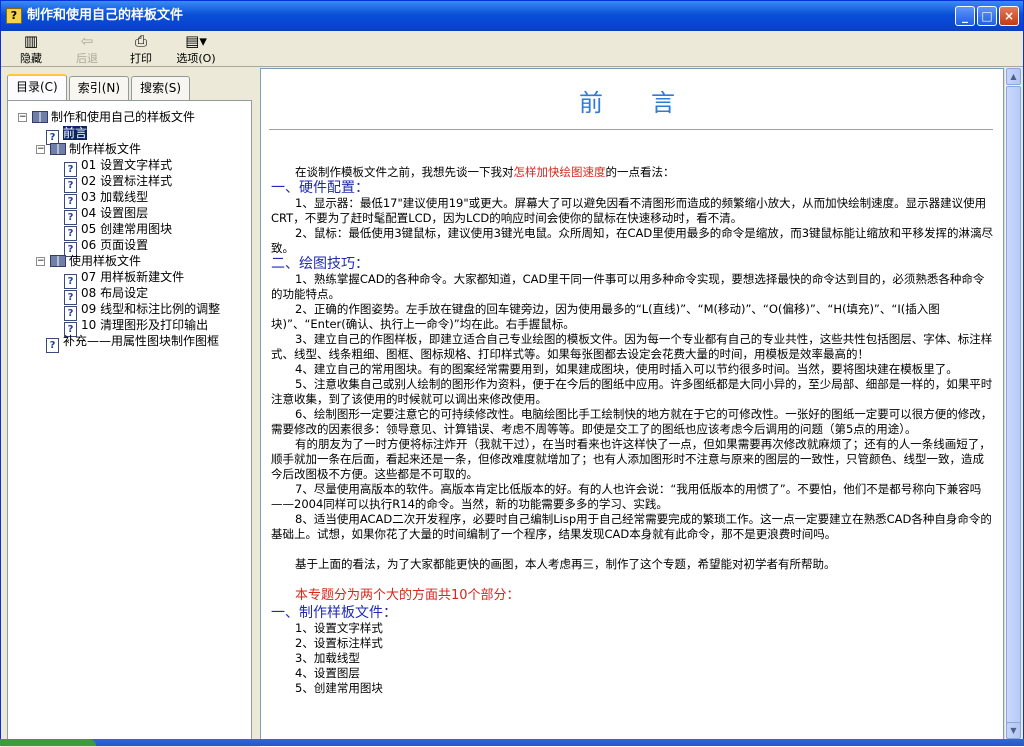  I want to click on tree-node-label: 前言, so click(75, 133).